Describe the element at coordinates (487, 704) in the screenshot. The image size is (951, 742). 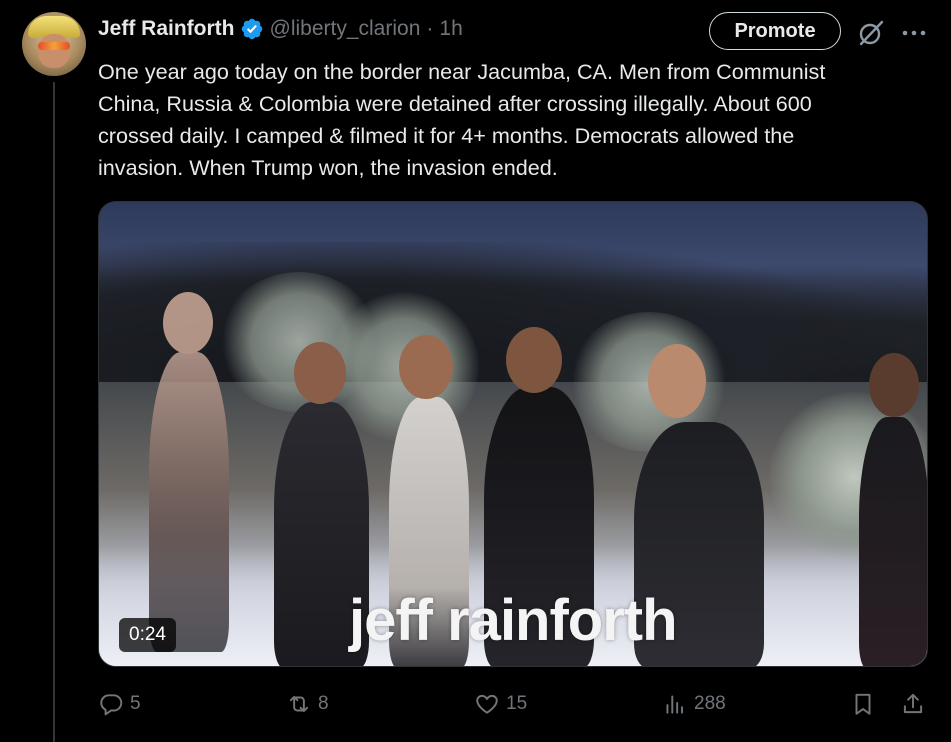
I see `heart-icon` at that location.